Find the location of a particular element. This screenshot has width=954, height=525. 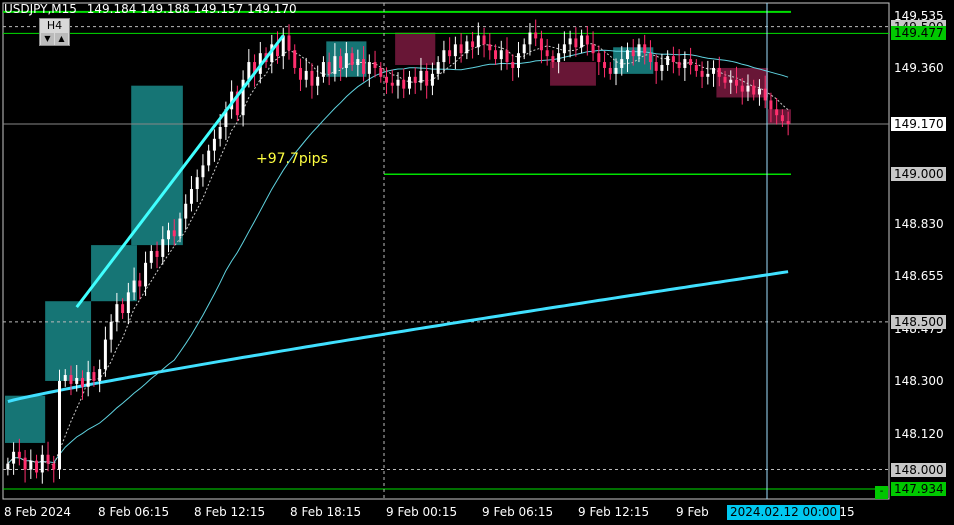

price-axis-label: 148.120 is located at coordinates (919, 434).